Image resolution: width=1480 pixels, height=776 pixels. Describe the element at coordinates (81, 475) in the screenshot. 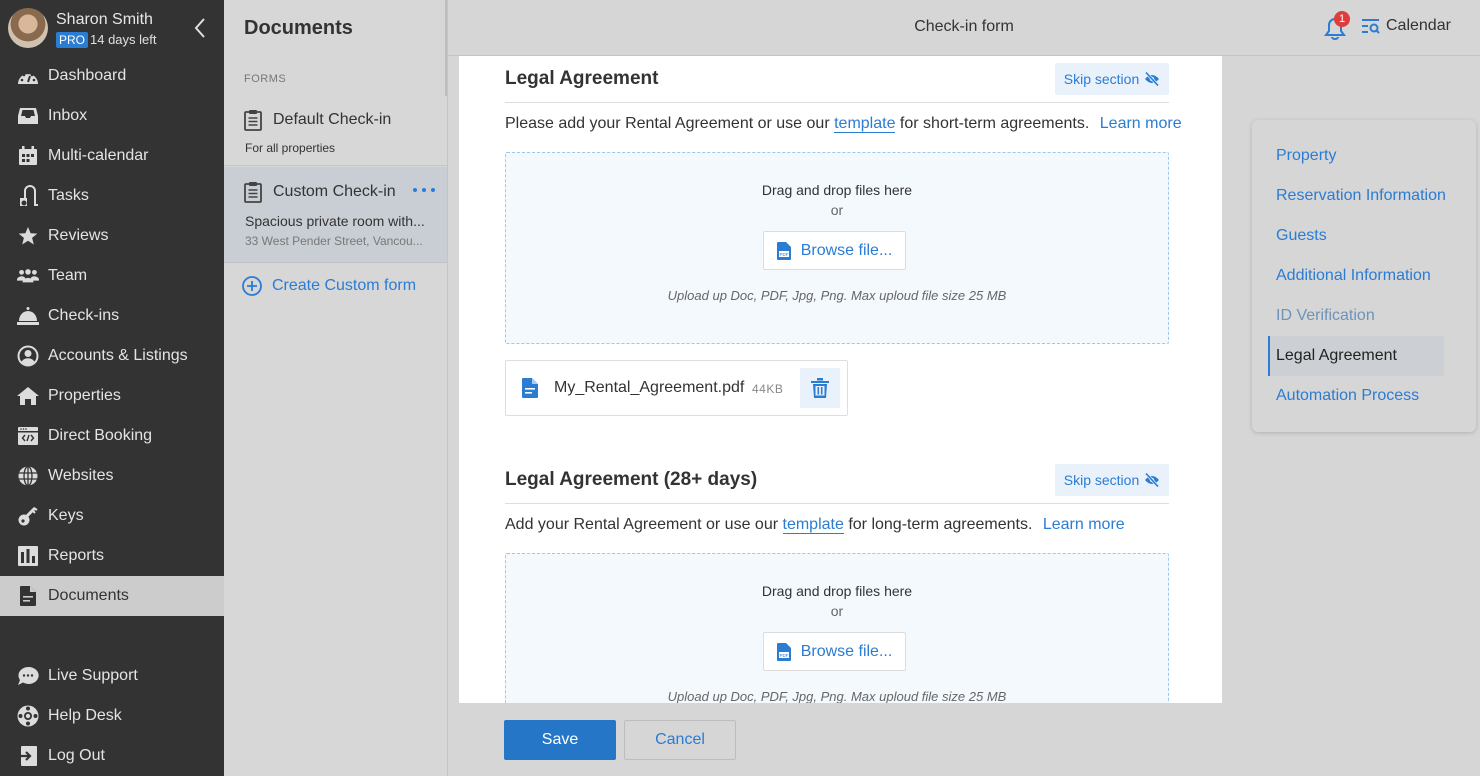

I see `nav-label: Websites` at that location.